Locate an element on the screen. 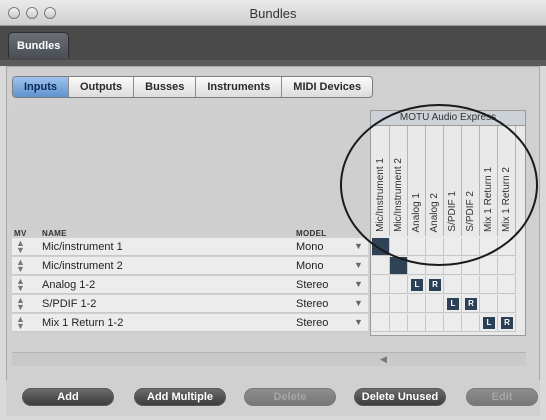 Image resolution: width=546 pixels, height=420 pixels. table-row: ▲ ▼ Mic/instrument 2 Mono ▼ is located at coordinates (190, 266).